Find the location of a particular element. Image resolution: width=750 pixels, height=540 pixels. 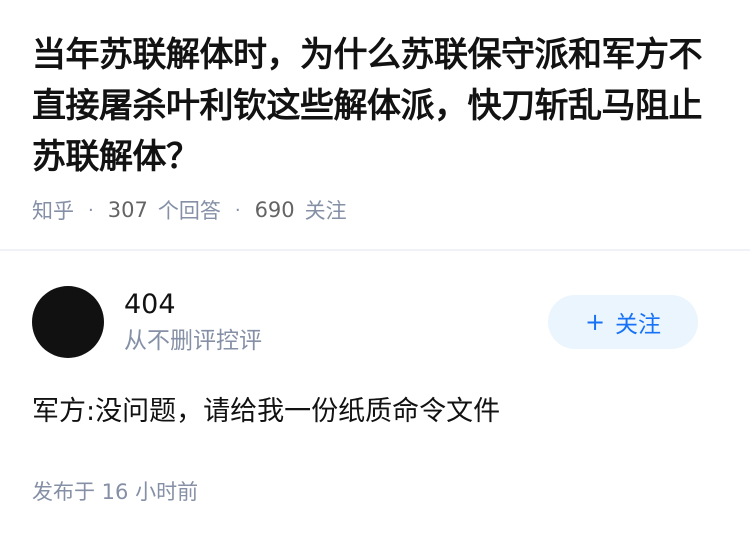

author-info: 404 从不删评控评 is located at coordinates (336, 322).